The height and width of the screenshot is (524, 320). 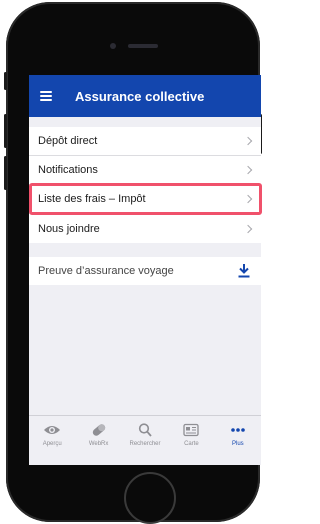 What do you see at coordinates (5, 131) in the screenshot?
I see `volume-up-button` at bounding box center [5, 131].